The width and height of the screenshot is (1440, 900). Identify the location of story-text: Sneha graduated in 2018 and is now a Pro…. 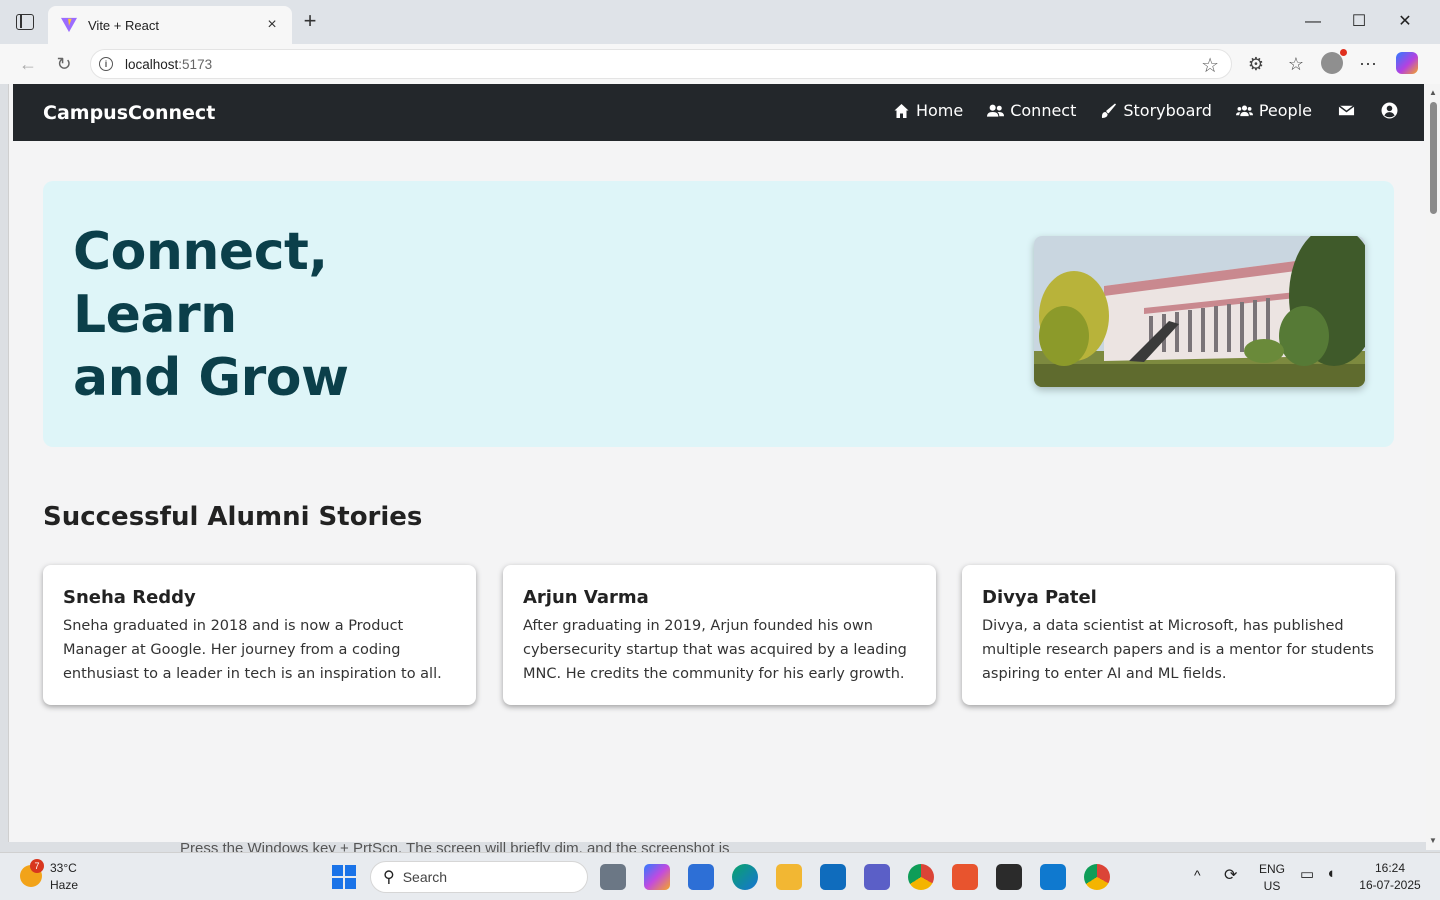
(252, 650).